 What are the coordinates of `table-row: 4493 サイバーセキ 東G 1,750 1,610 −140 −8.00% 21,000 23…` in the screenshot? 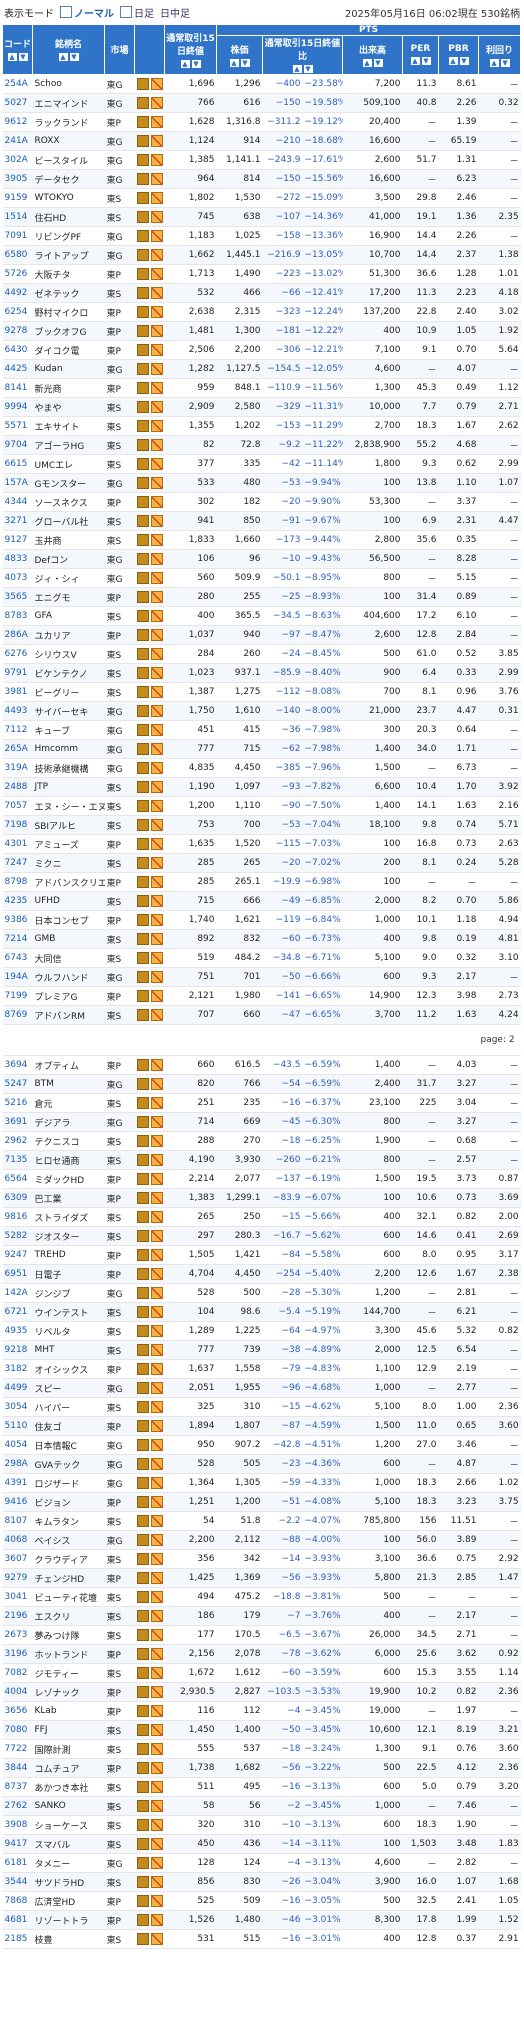 It's located at (261, 711).